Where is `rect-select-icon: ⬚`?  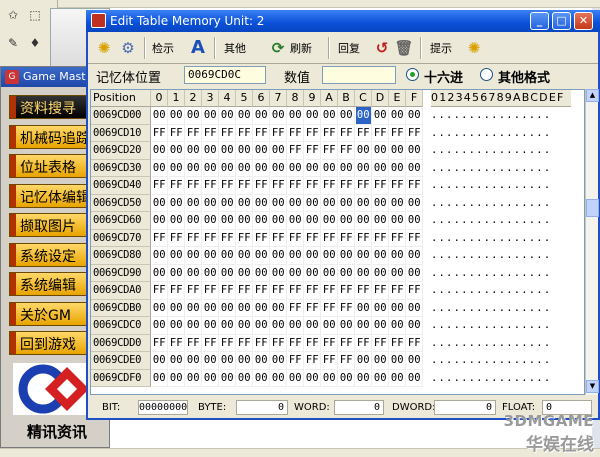 rect-select-icon: ⬚ is located at coordinates (35, 15).